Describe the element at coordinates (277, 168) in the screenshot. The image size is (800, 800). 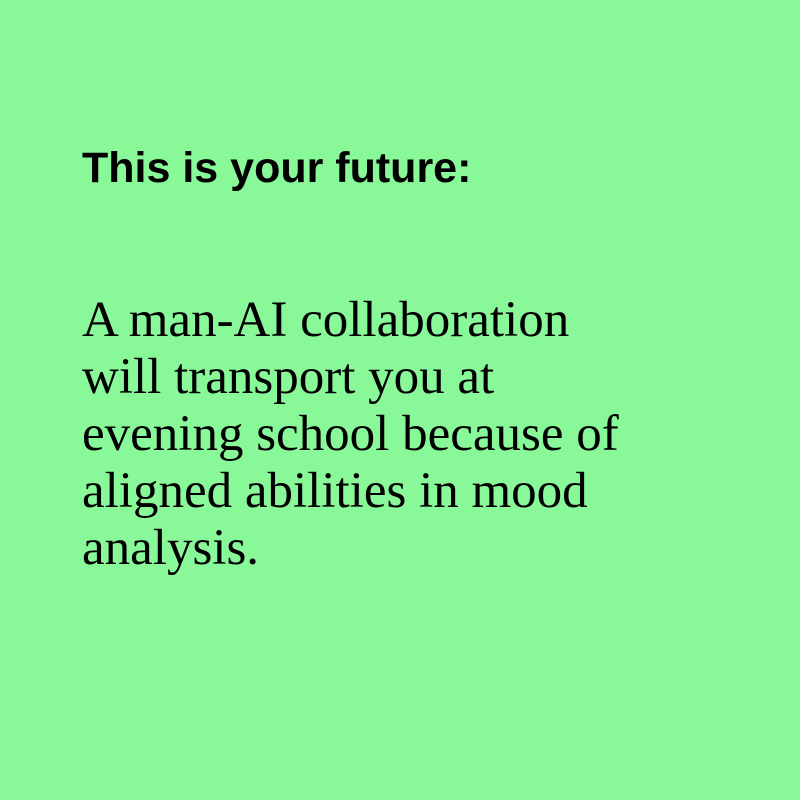
I see `card-heading: This is your future:` at that location.